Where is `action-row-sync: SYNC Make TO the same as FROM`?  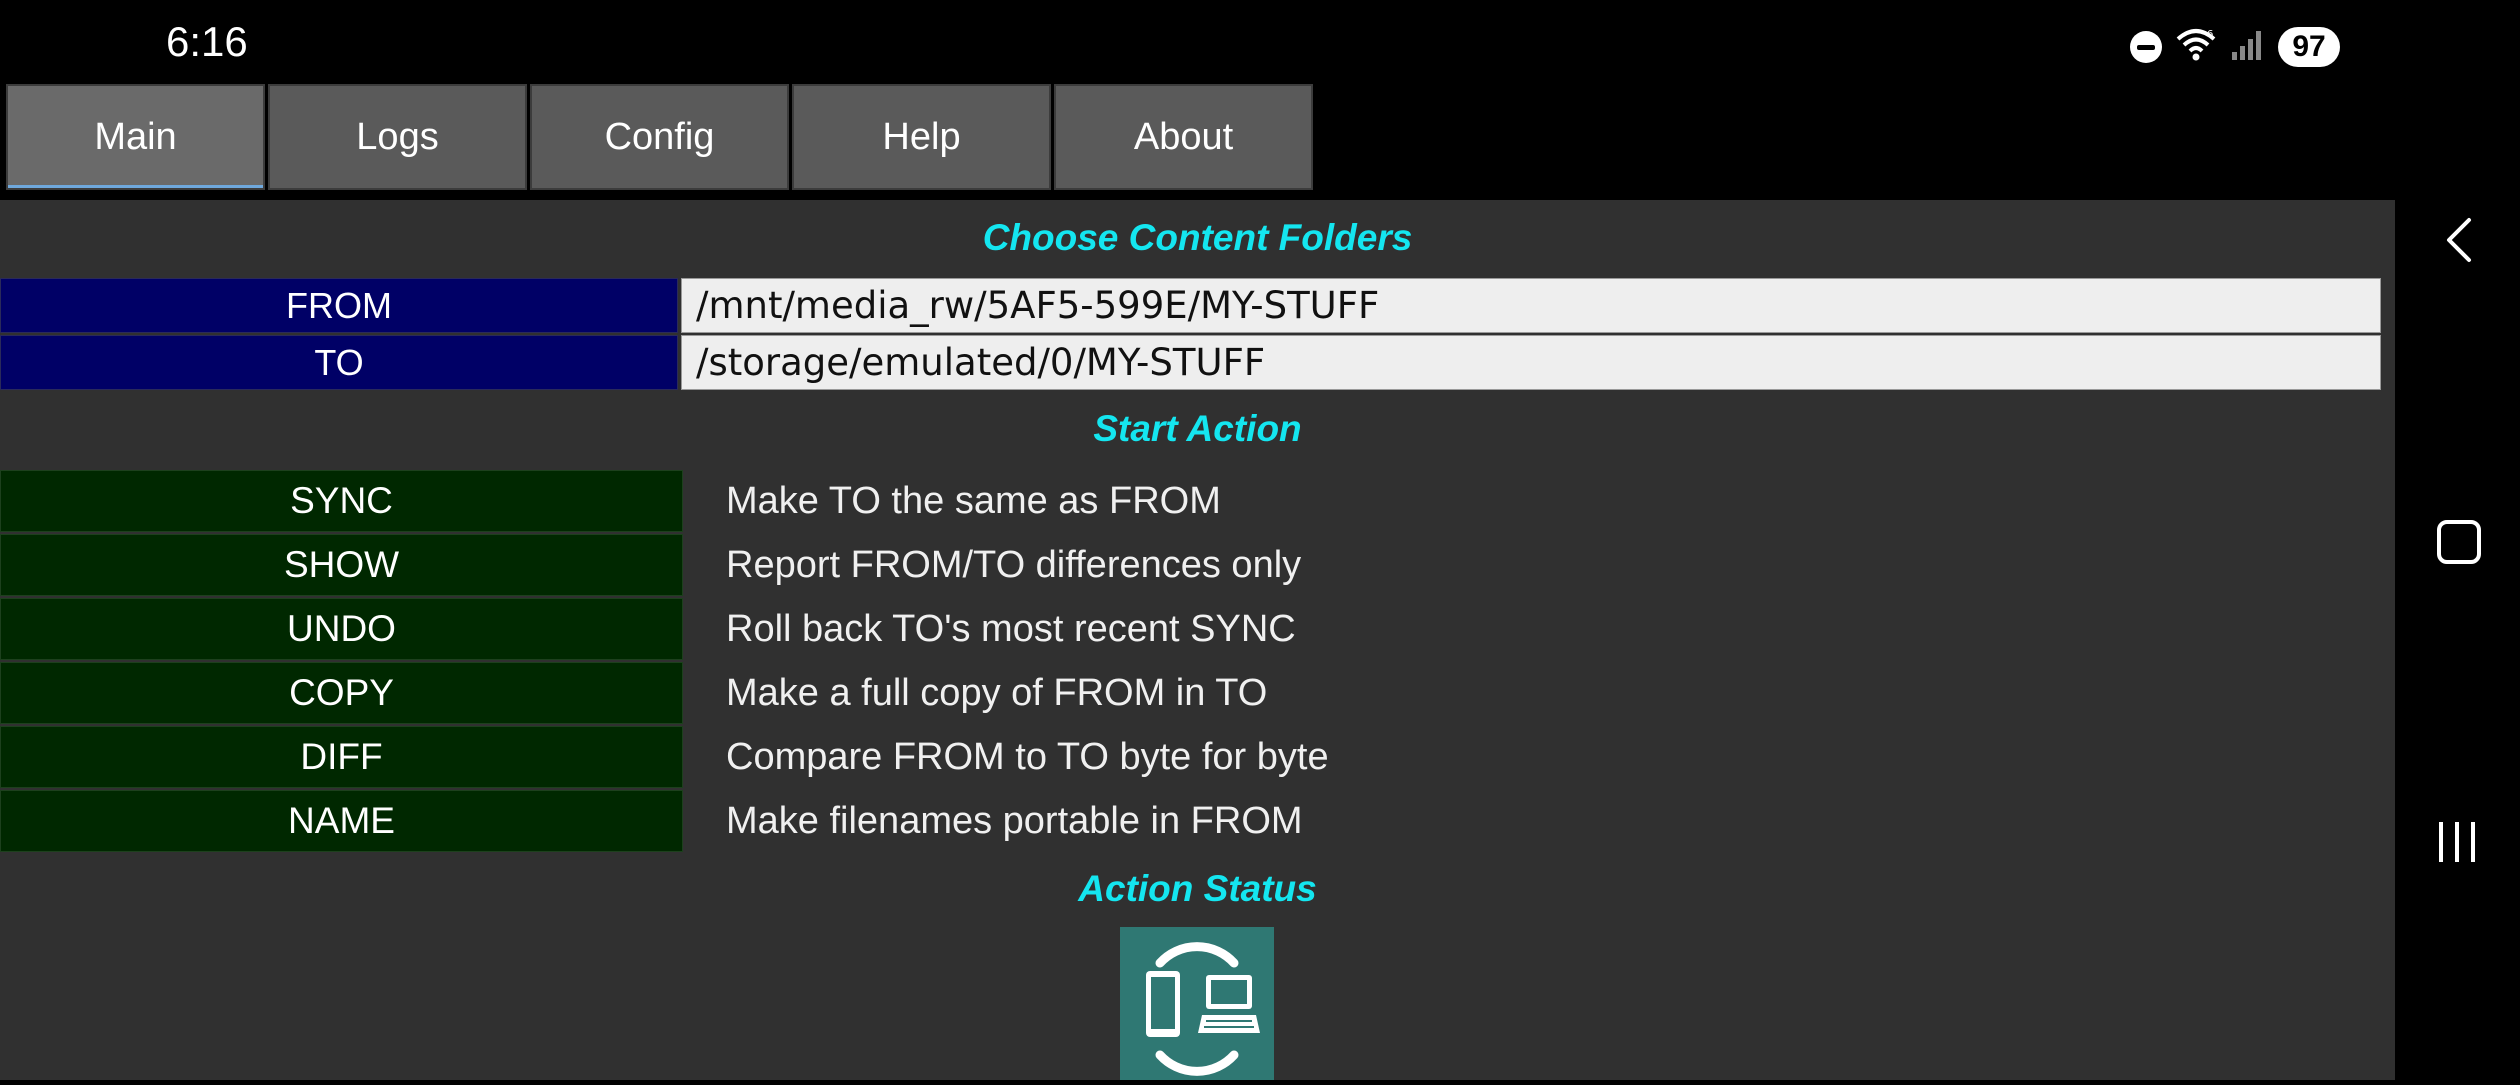 action-row-sync: SYNC Make TO the same as FROM is located at coordinates (1191, 501).